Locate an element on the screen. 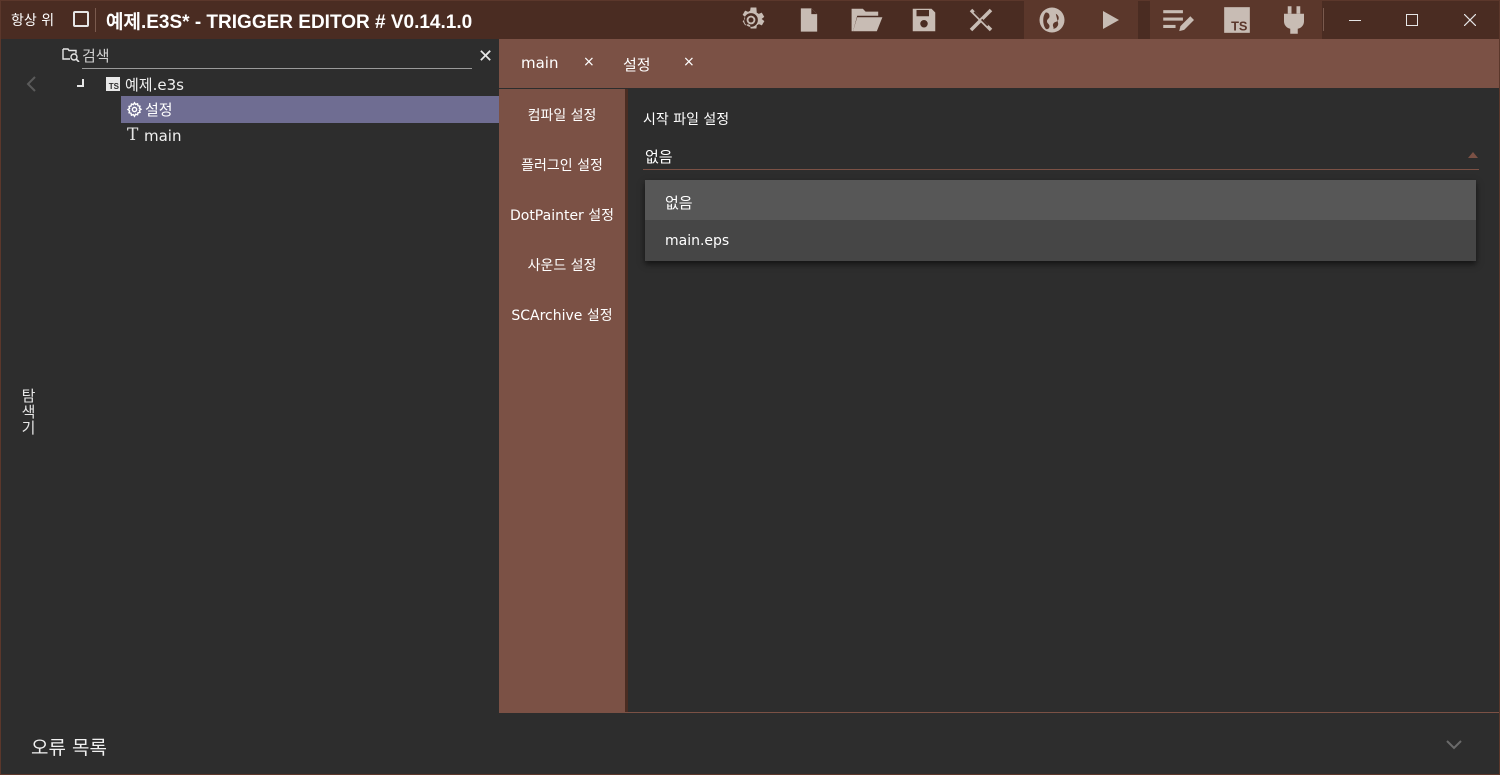 The height and width of the screenshot is (775, 1500). settings-nav is located at coordinates (562, 401).